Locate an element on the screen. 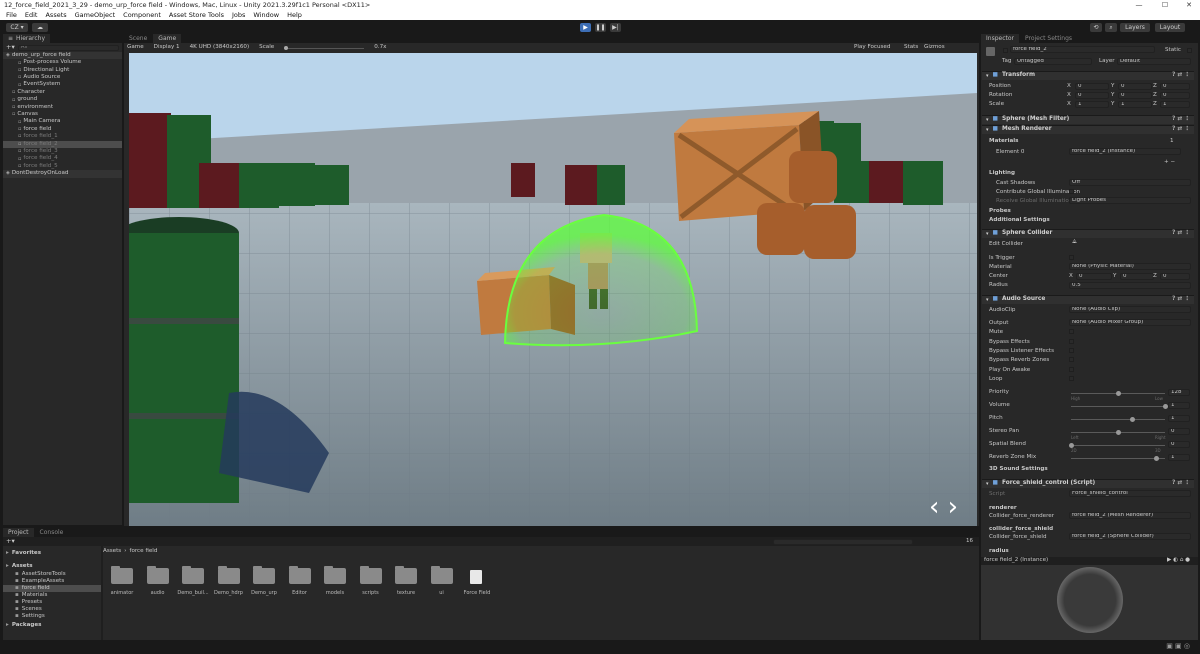 The width and height of the screenshot is (1200, 654). menu-item: Help is located at coordinates (294, 15).